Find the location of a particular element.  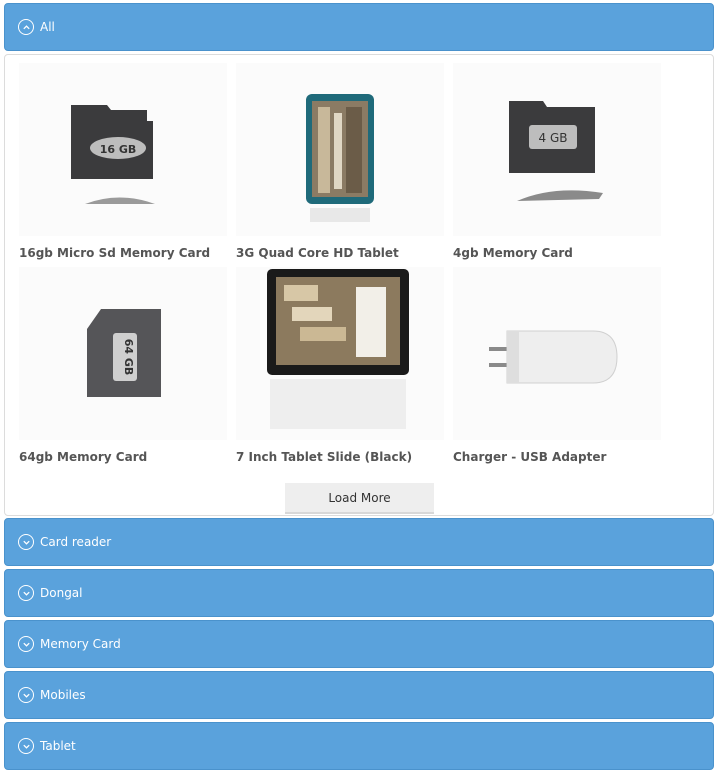

accordion-header-dongal: Dongal is located at coordinates (359, 593).